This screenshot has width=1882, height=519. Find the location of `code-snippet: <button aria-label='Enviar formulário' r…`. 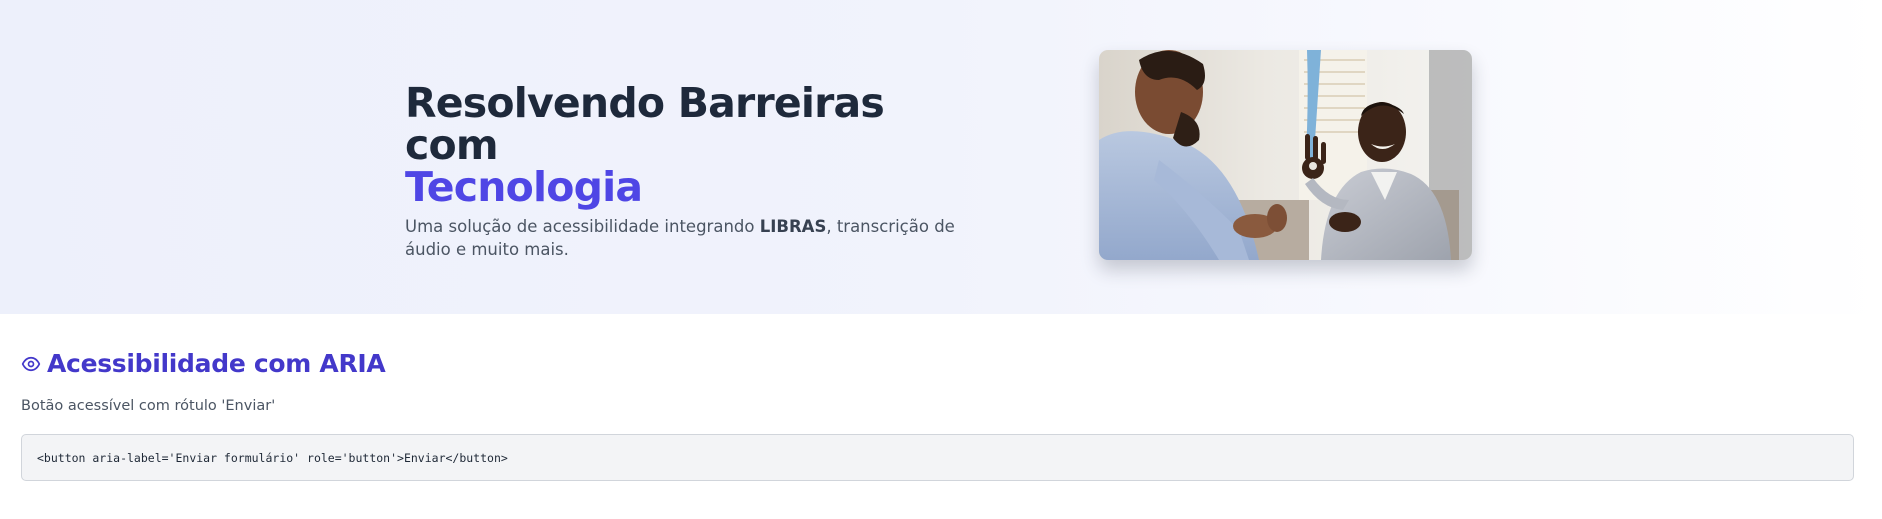

code-snippet: <button aria-label='Enviar formulário' r… is located at coordinates (272, 457).